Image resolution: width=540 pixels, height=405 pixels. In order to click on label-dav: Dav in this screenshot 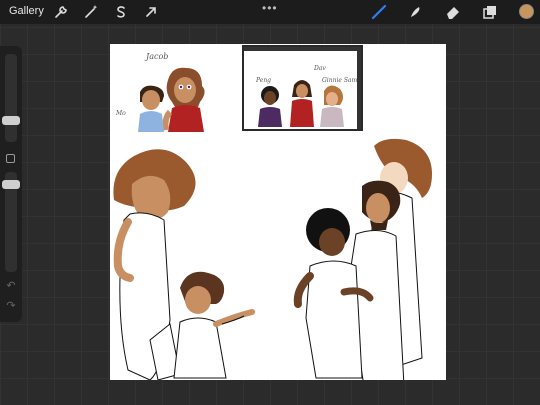, I will do `click(320, 68)`.